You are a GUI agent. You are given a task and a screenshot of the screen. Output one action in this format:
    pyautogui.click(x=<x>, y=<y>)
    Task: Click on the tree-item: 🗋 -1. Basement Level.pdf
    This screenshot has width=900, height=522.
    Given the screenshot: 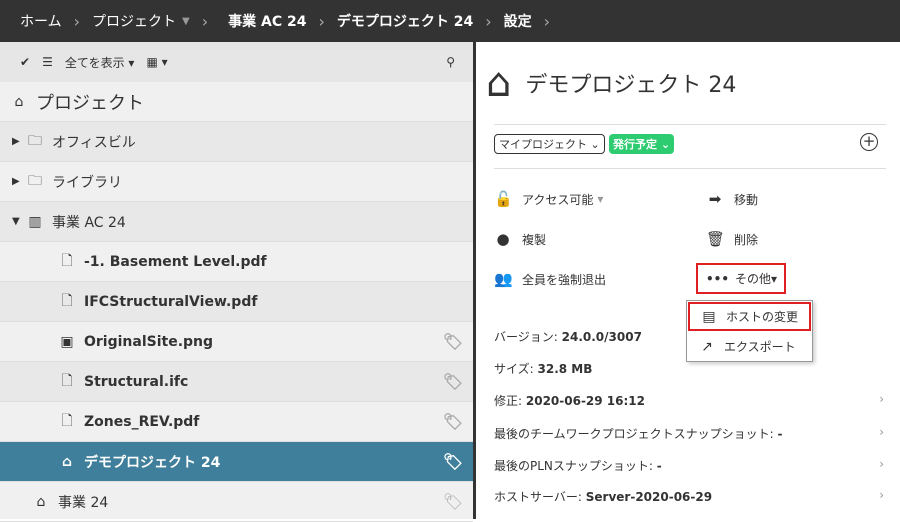 What is the action you would take?
    pyautogui.click(x=236, y=262)
    